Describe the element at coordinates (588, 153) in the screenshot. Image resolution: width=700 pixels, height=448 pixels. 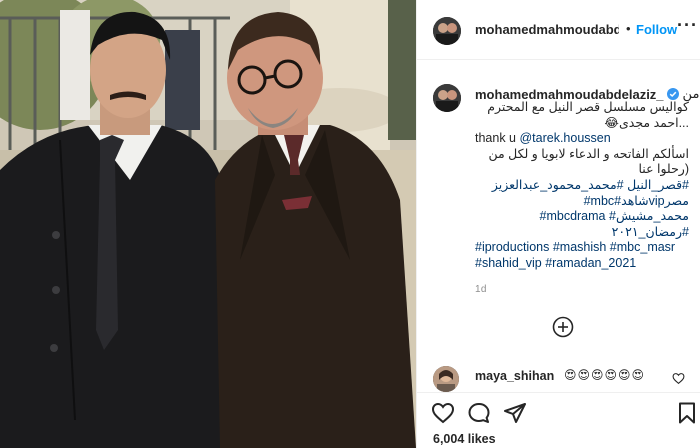
I see `caption-line-text: اسألكم الفاتحه و الدعاء لابويا و لكل من` at that location.